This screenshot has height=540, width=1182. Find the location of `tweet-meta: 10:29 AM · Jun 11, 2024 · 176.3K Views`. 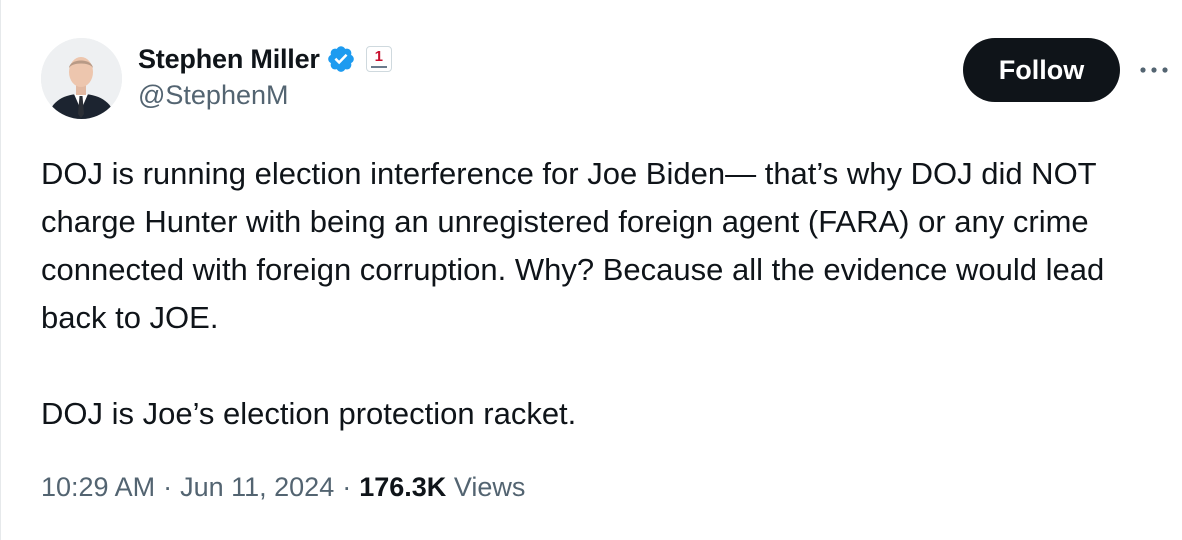

tweet-meta: 10:29 AM · Jun 11, 2024 · 176.3K Views is located at coordinates (283, 487).